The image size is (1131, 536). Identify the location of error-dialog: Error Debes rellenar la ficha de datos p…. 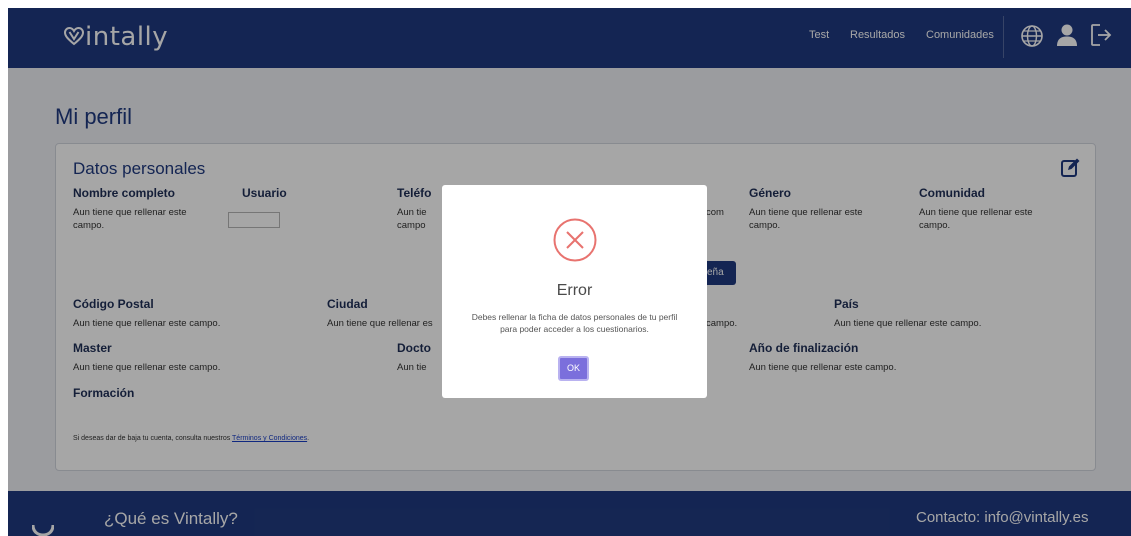
(574, 291).